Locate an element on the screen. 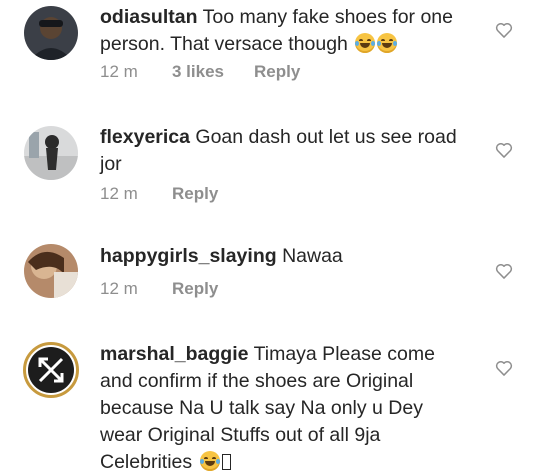  username: happygirls_slaying is located at coordinates (188, 256).